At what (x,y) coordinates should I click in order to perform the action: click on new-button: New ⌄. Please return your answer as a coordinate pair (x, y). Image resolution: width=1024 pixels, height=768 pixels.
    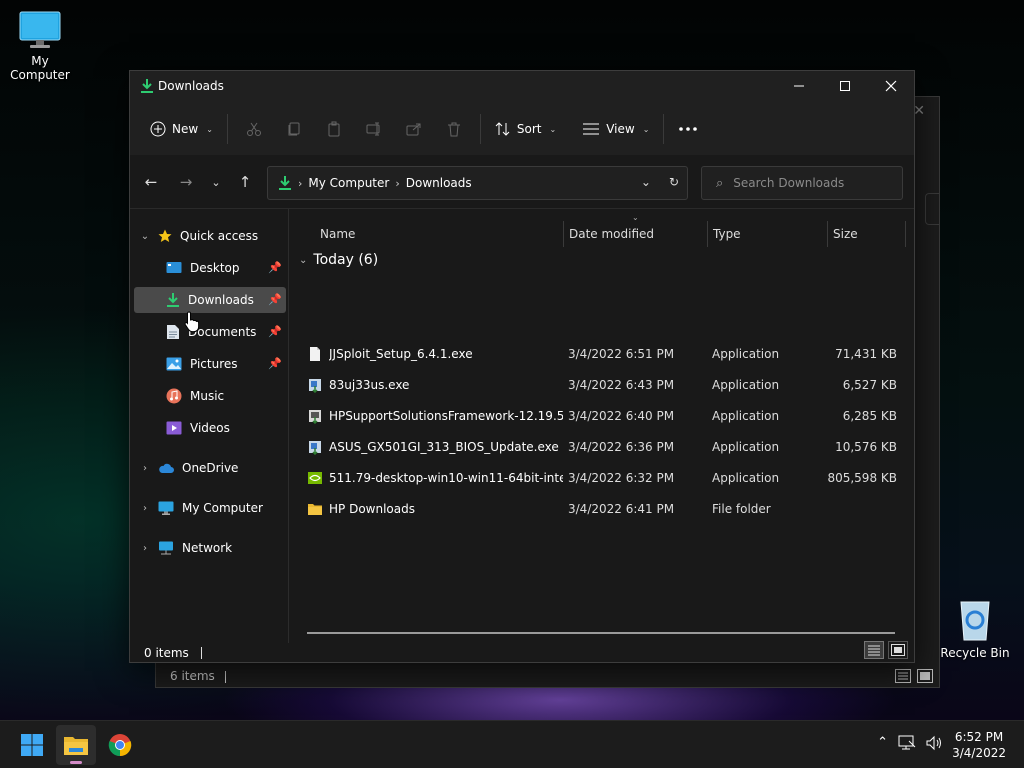
    Looking at the image, I should click on (181, 129).